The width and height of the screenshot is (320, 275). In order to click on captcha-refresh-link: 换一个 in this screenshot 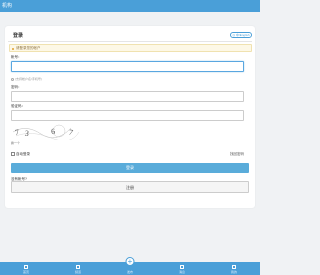, I will do `click(15, 143)`.